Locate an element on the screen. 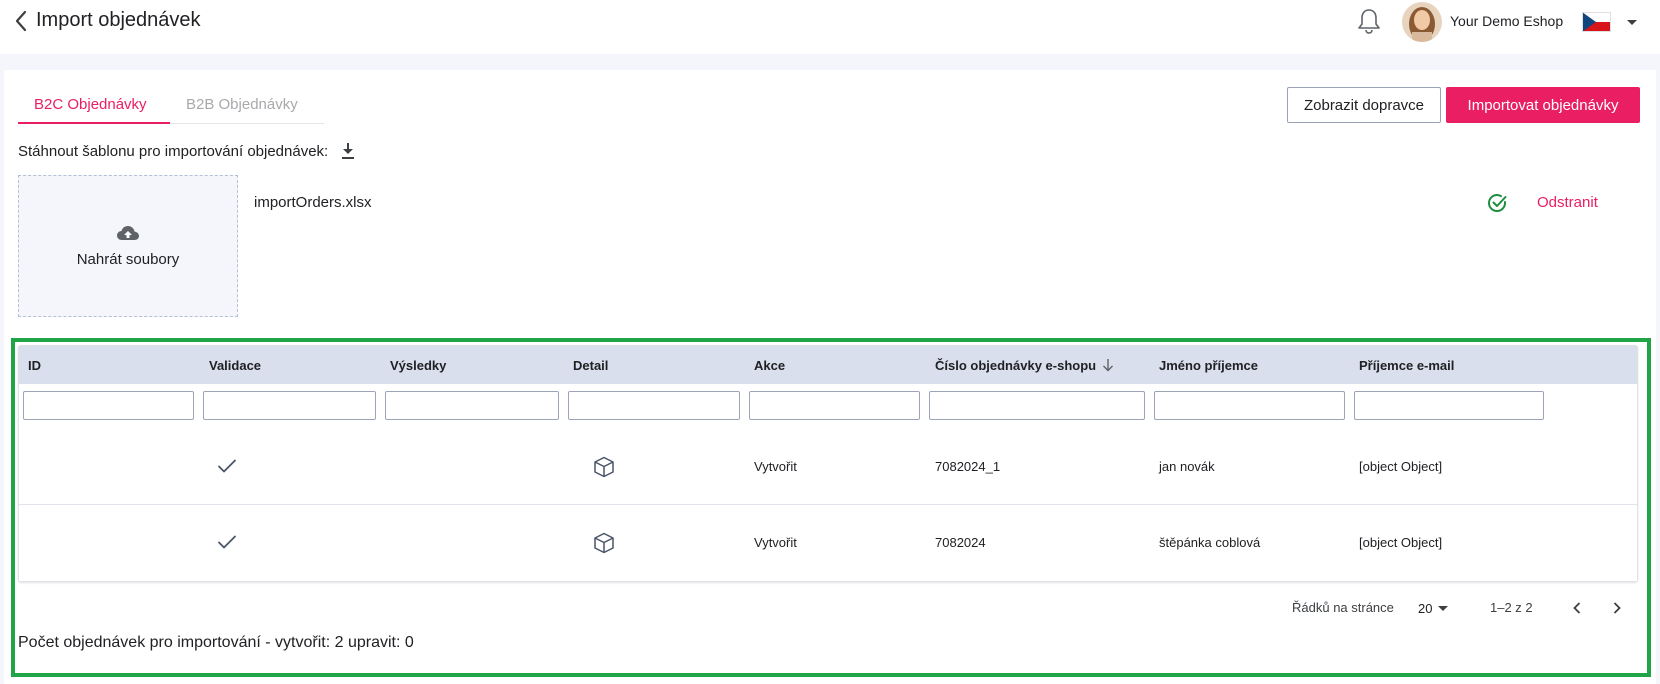  column-header-order-number: Číslo objednávky e-shopu is located at coordinates (1024, 366).